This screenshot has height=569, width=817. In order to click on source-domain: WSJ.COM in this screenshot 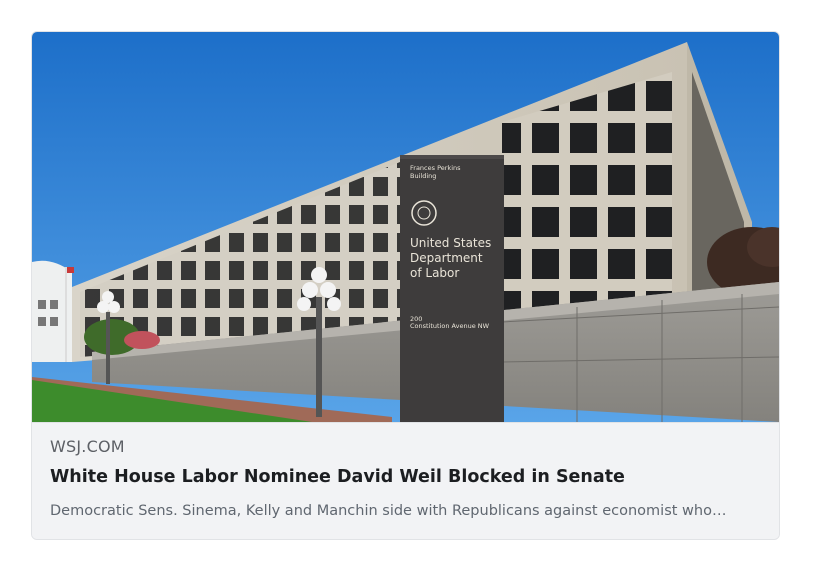, I will do `click(87, 446)`.